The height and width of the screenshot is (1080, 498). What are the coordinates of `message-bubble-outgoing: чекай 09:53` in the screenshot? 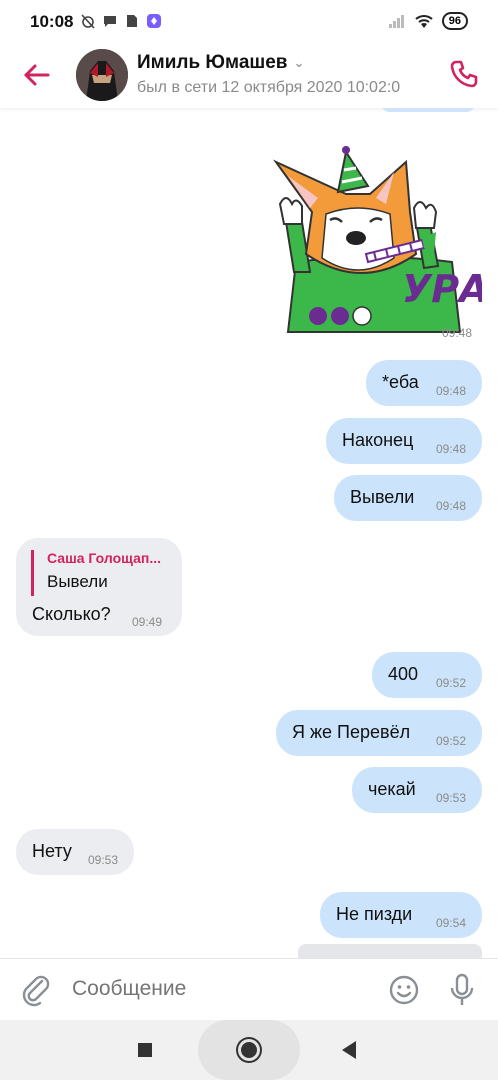 It's located at (417, 790).